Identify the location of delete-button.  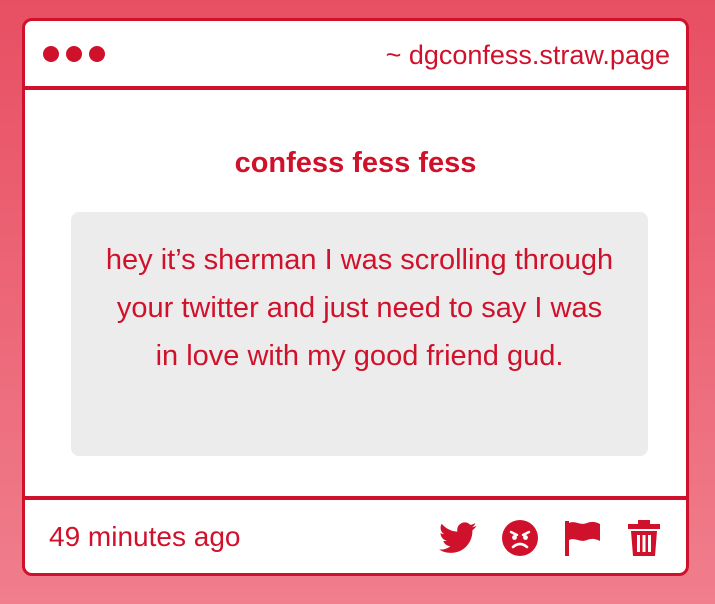
(644, 538).